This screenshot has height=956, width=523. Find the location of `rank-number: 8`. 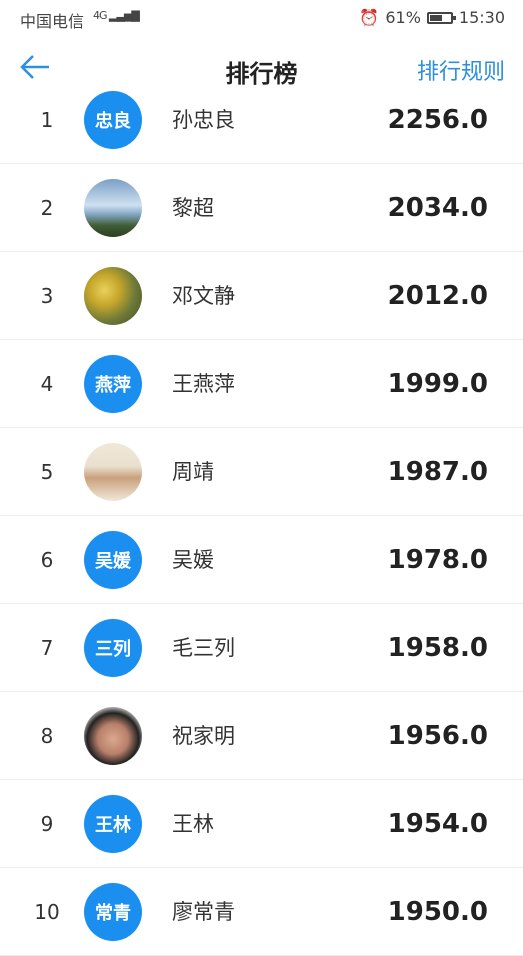

rank-number: 8 is located at coordinates (47, 736).